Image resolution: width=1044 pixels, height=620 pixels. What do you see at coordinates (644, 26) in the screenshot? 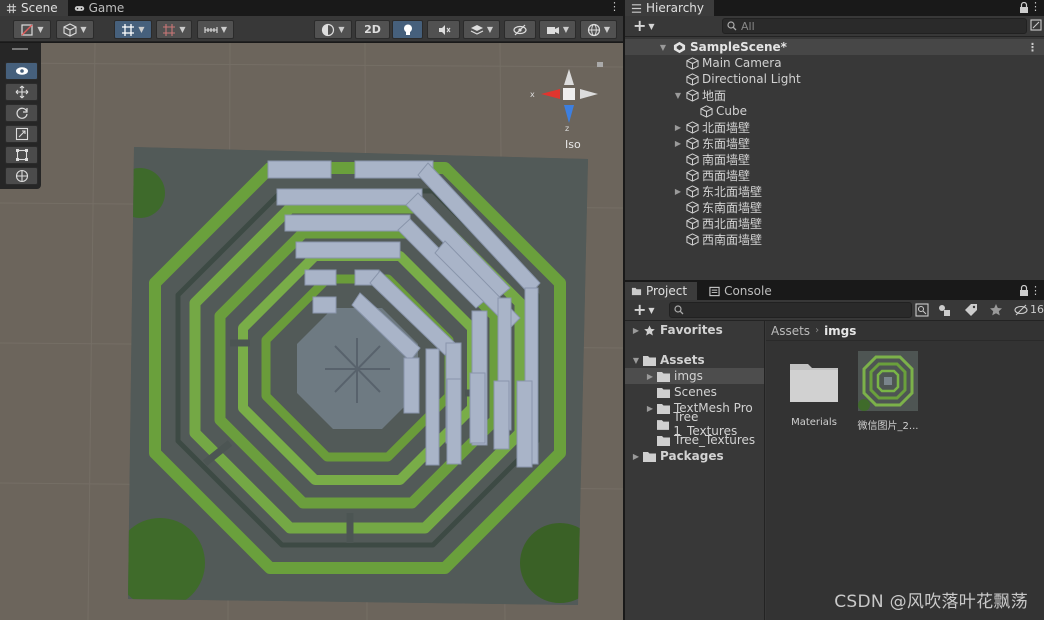
I see `create-button: + ▼` at bounding box center [644, 26].